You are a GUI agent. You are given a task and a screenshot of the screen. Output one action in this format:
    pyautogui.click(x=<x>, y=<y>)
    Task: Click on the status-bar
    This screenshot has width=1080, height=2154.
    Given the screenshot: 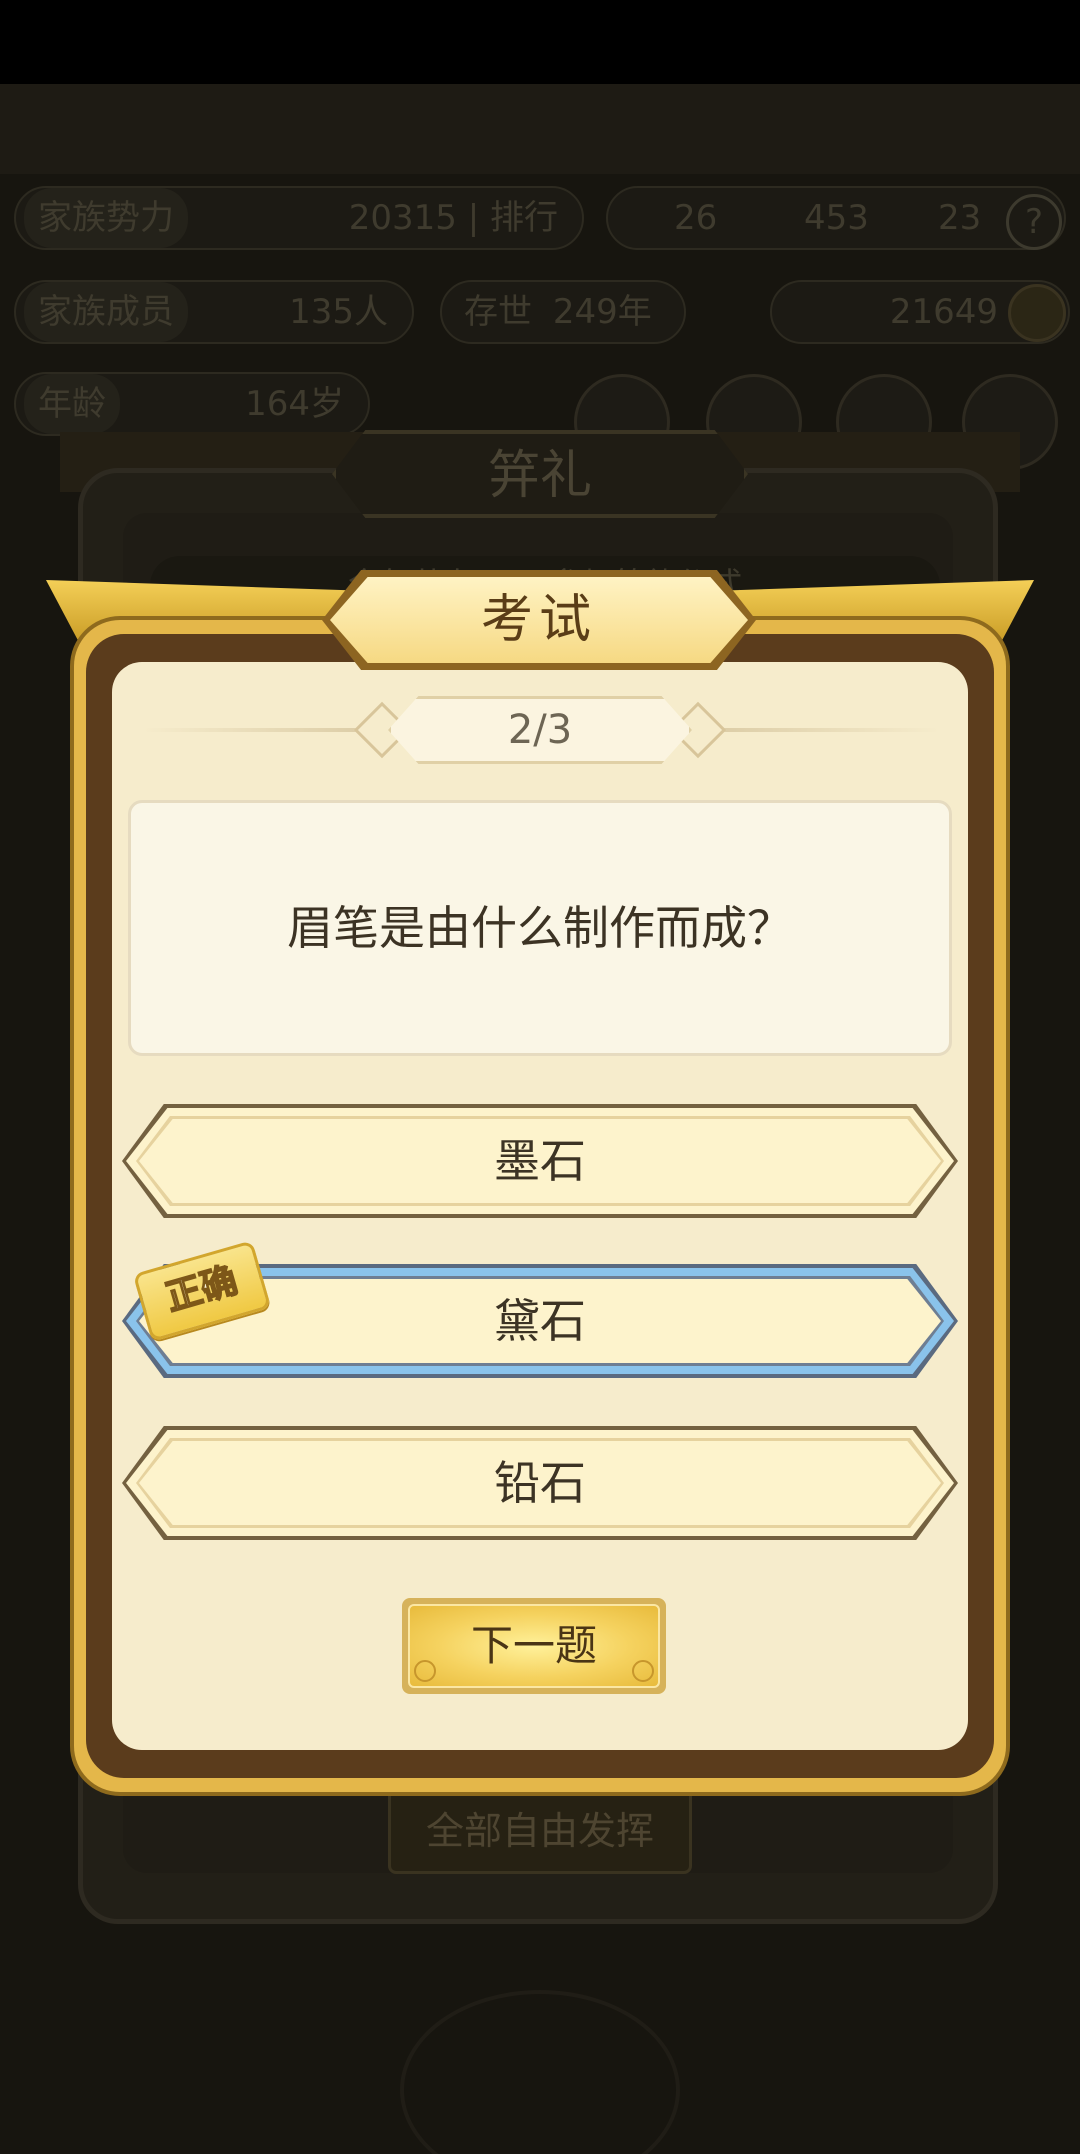 What is the action you would take?
    pyautogui.click(x=540, y=42)
    